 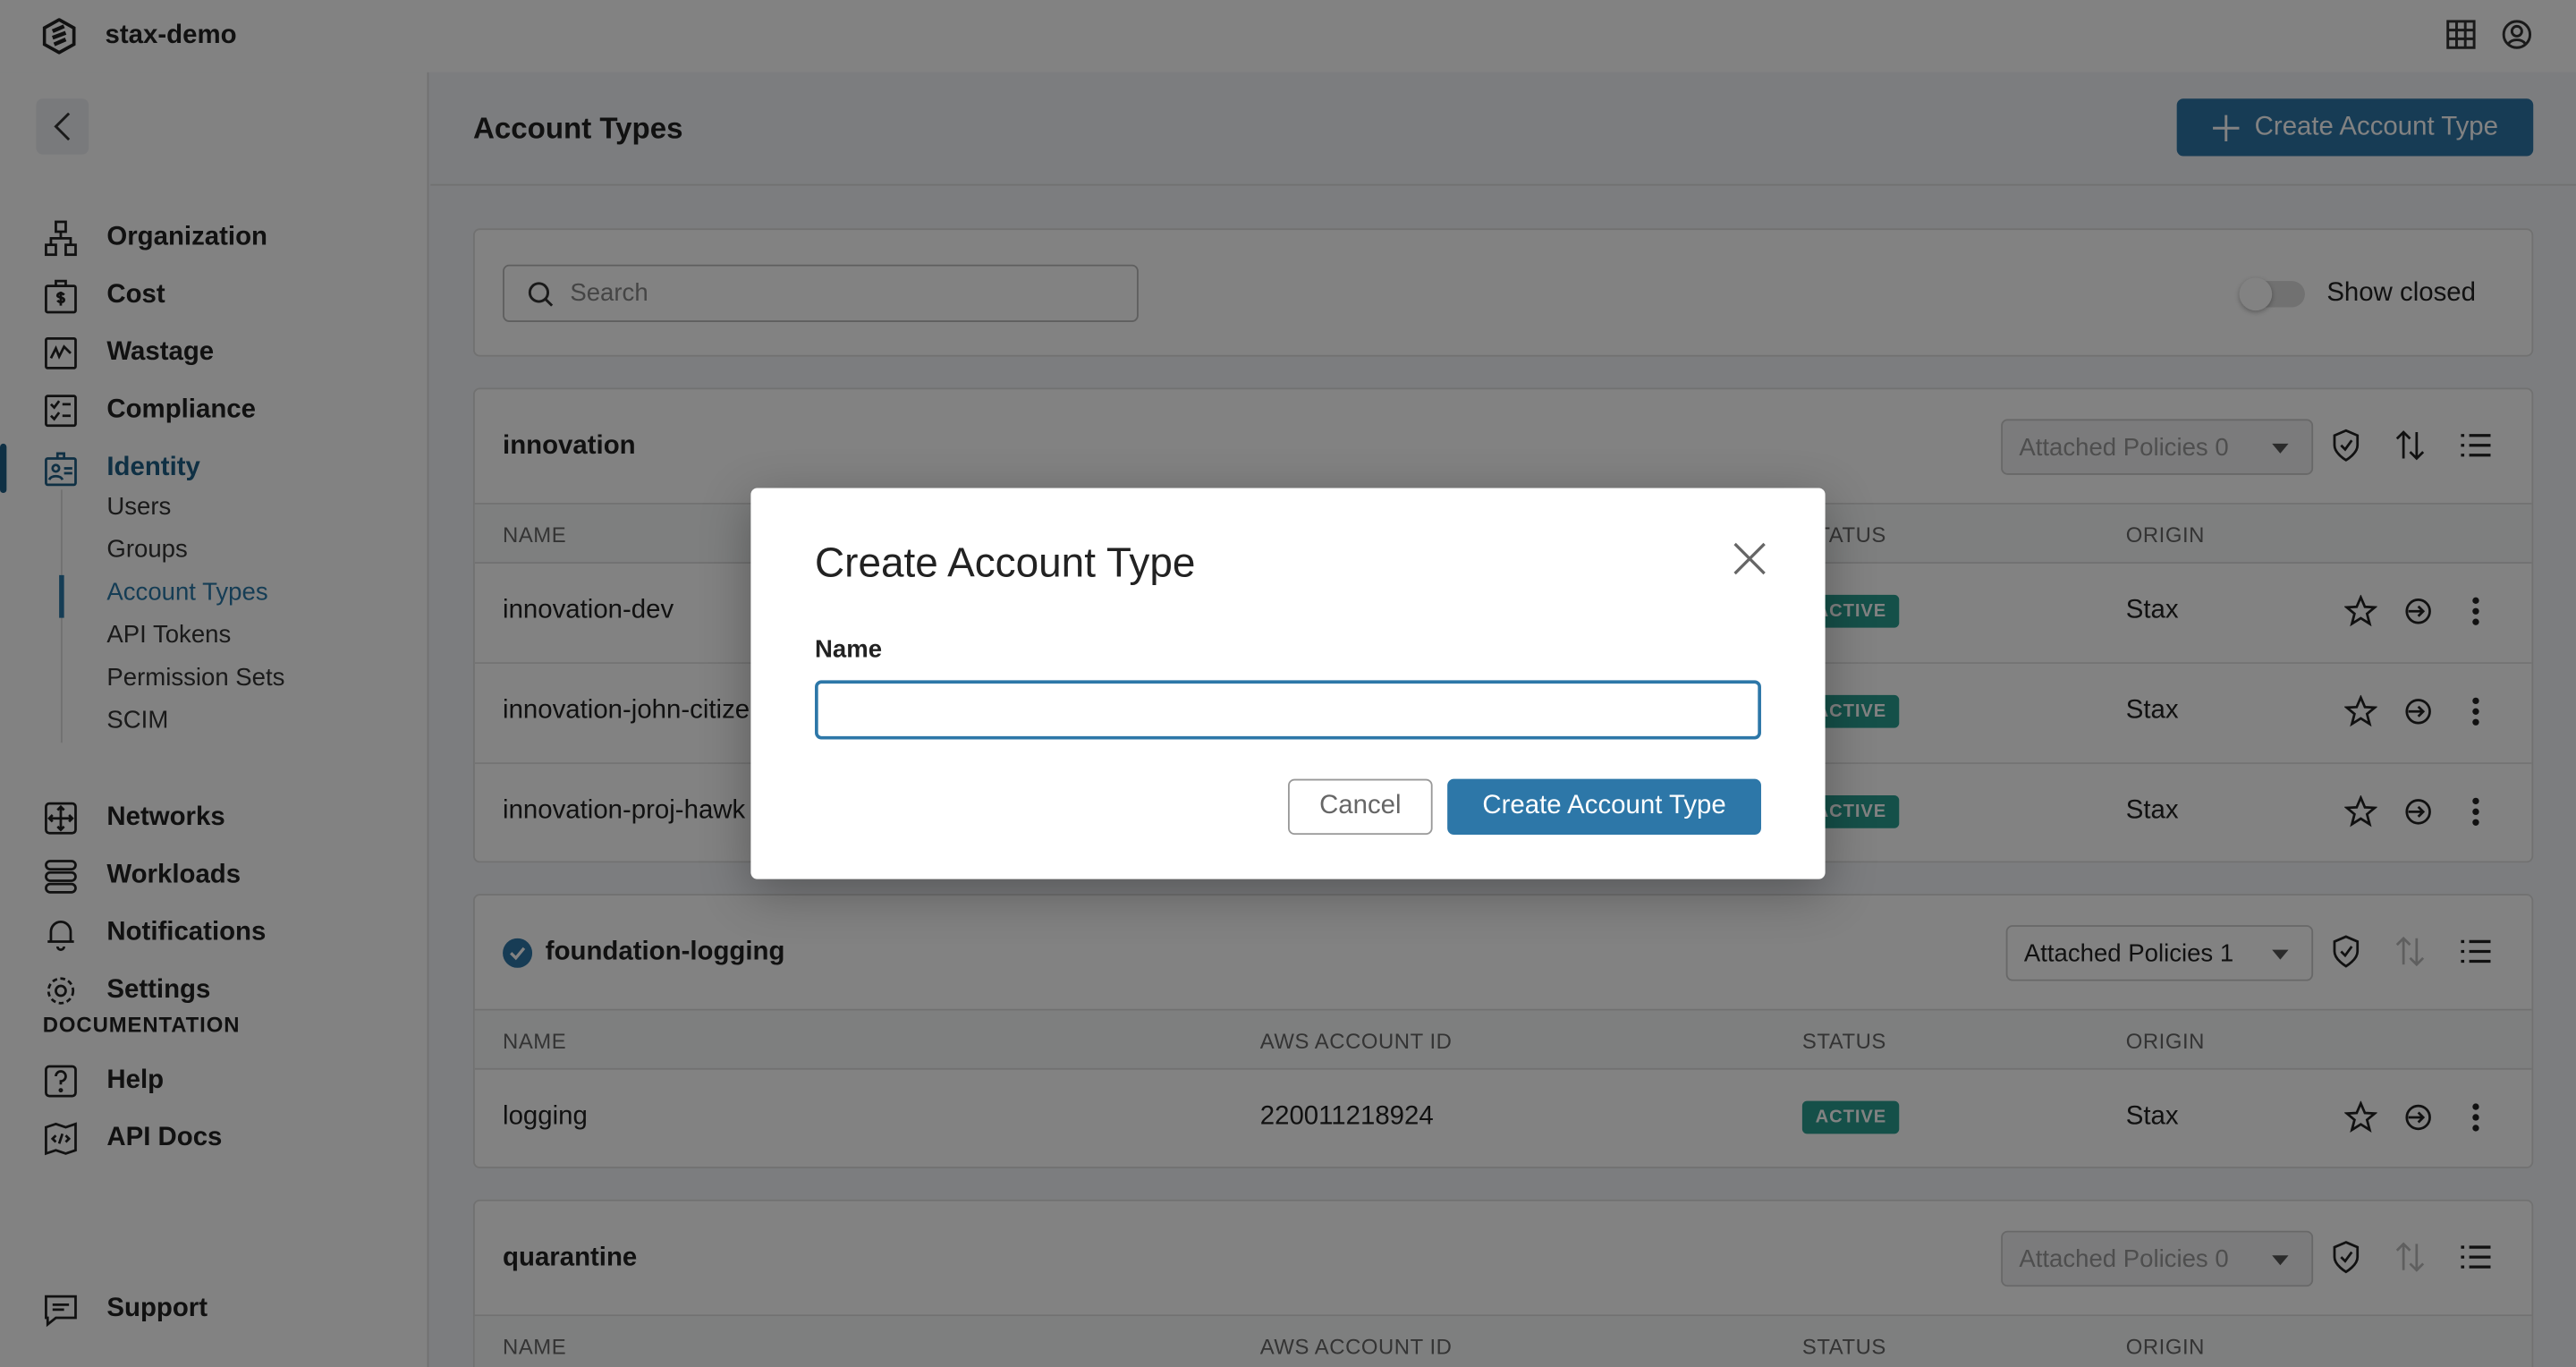 I want to click on submit-create-account-type-button: Create Account Type, so click(x=1604, y=807).